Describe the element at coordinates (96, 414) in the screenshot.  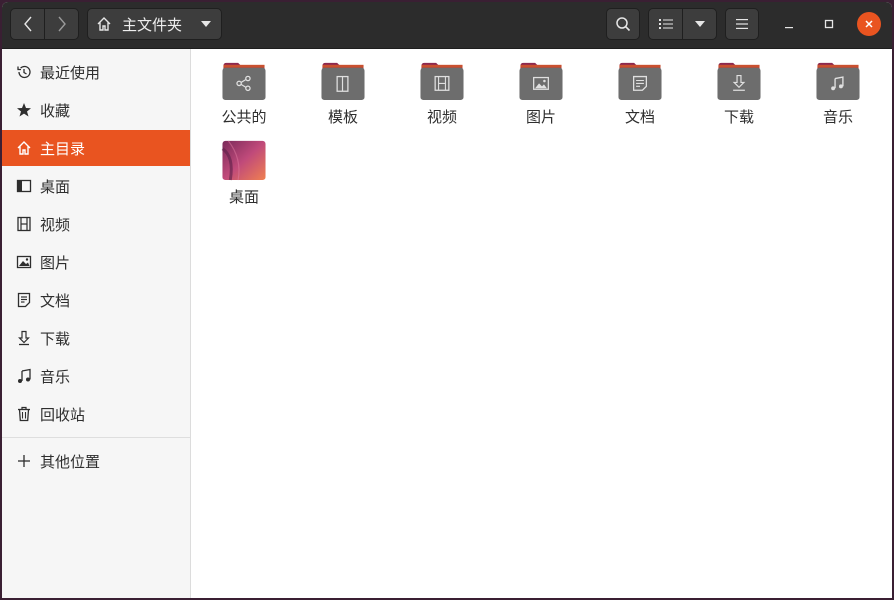
I see `sidebar-item-trash: 回收站` at that location.